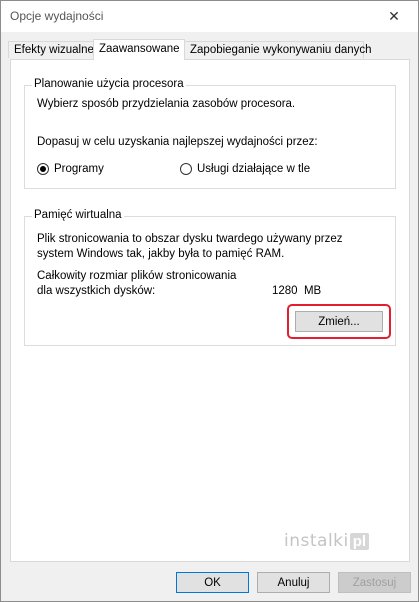  Describe the element at coordinates (209, 16) in the screenshot. I see `title-bar: Opcje wydajności ✕` at that location.